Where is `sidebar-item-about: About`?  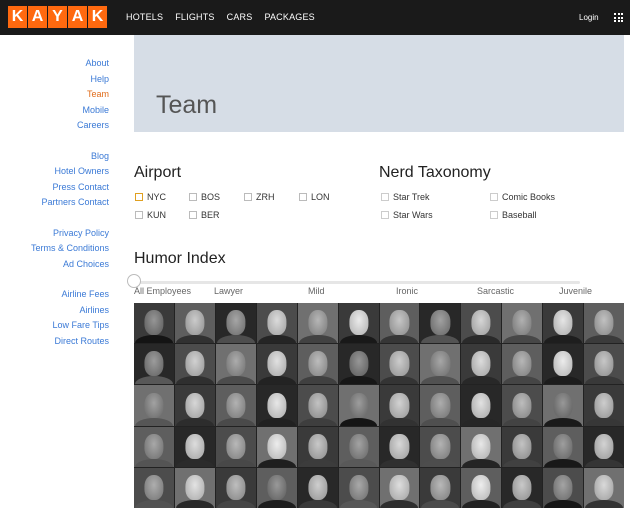 sidebar-item-about: About is located at coordinates (54, 64).